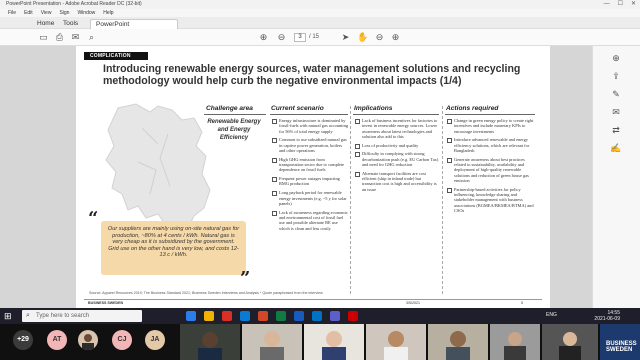 The height and width of the screenshot is (360, 640). What do you see at coordinates (28, 13) in the screenshot?
I see `menu-edit: Edit` at bounding box center [28, 13].